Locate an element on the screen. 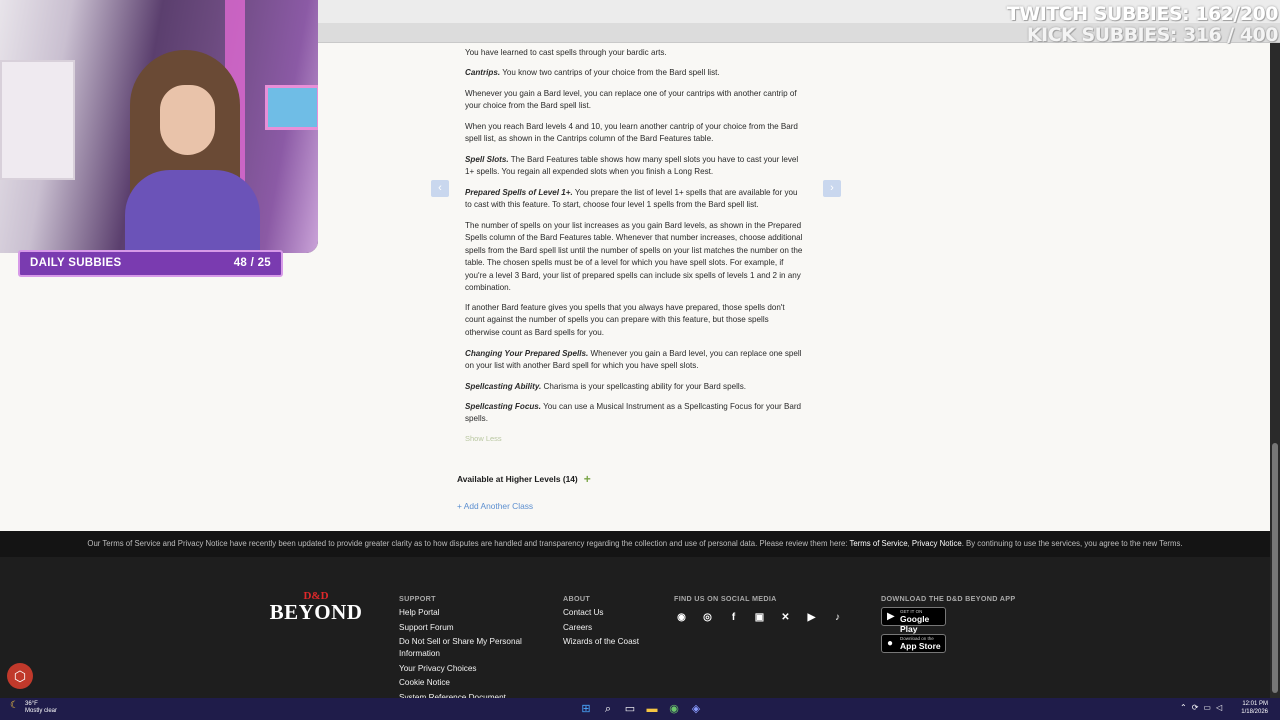 The height and width of the screenshot is (720, 1280). terms-of-service-link: Terms of Service is located at coordinates (878, 543).